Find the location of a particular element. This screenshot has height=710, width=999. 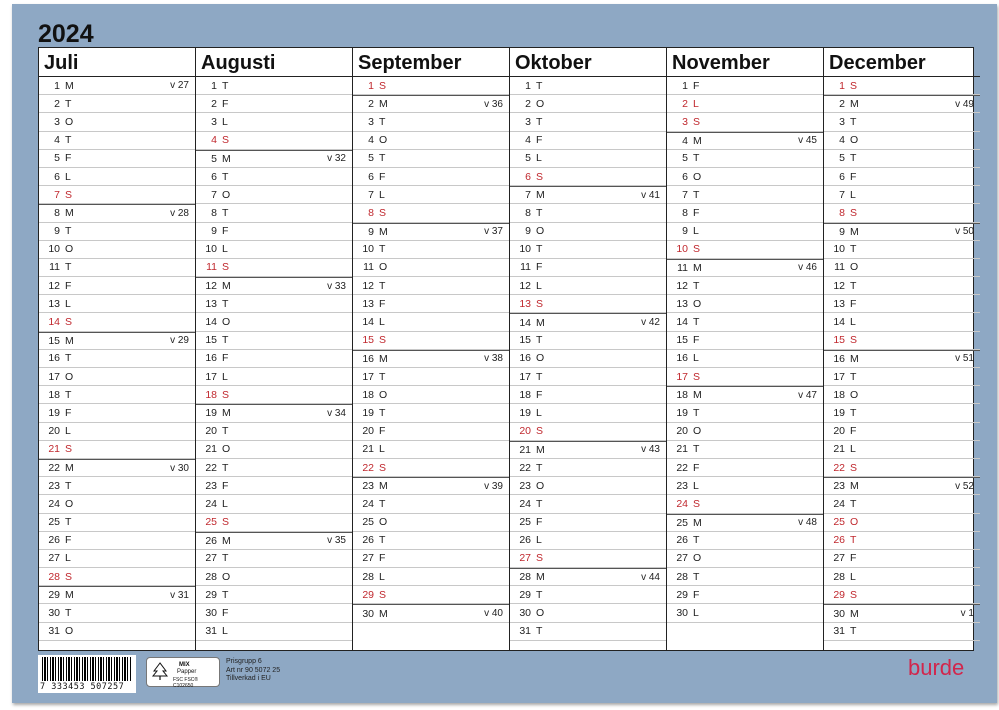

day-row: 22 S is located at coordinates (431, 468).